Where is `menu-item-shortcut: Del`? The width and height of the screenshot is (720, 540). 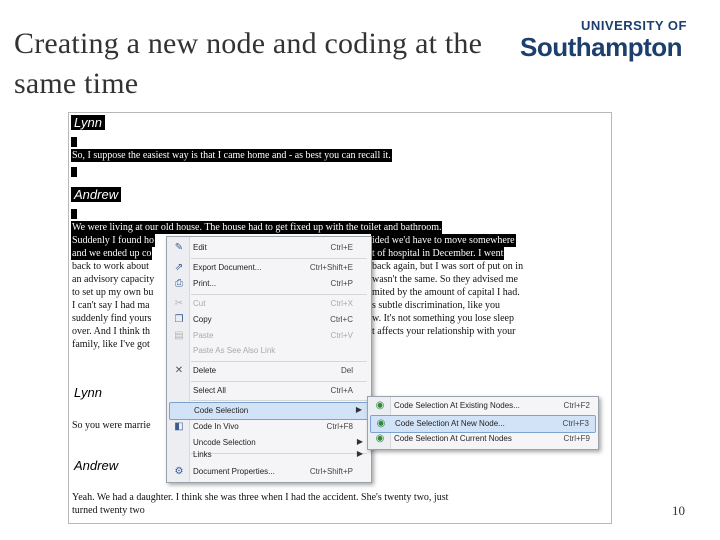 menu-item-shortcut: Del is located at coordinates (346, 370).